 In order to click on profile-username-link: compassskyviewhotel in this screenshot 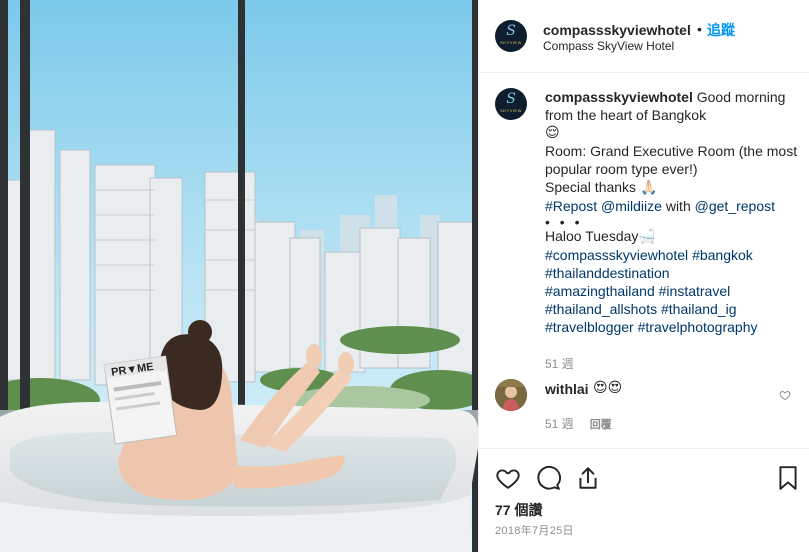, I will do `click(617, 30)`.